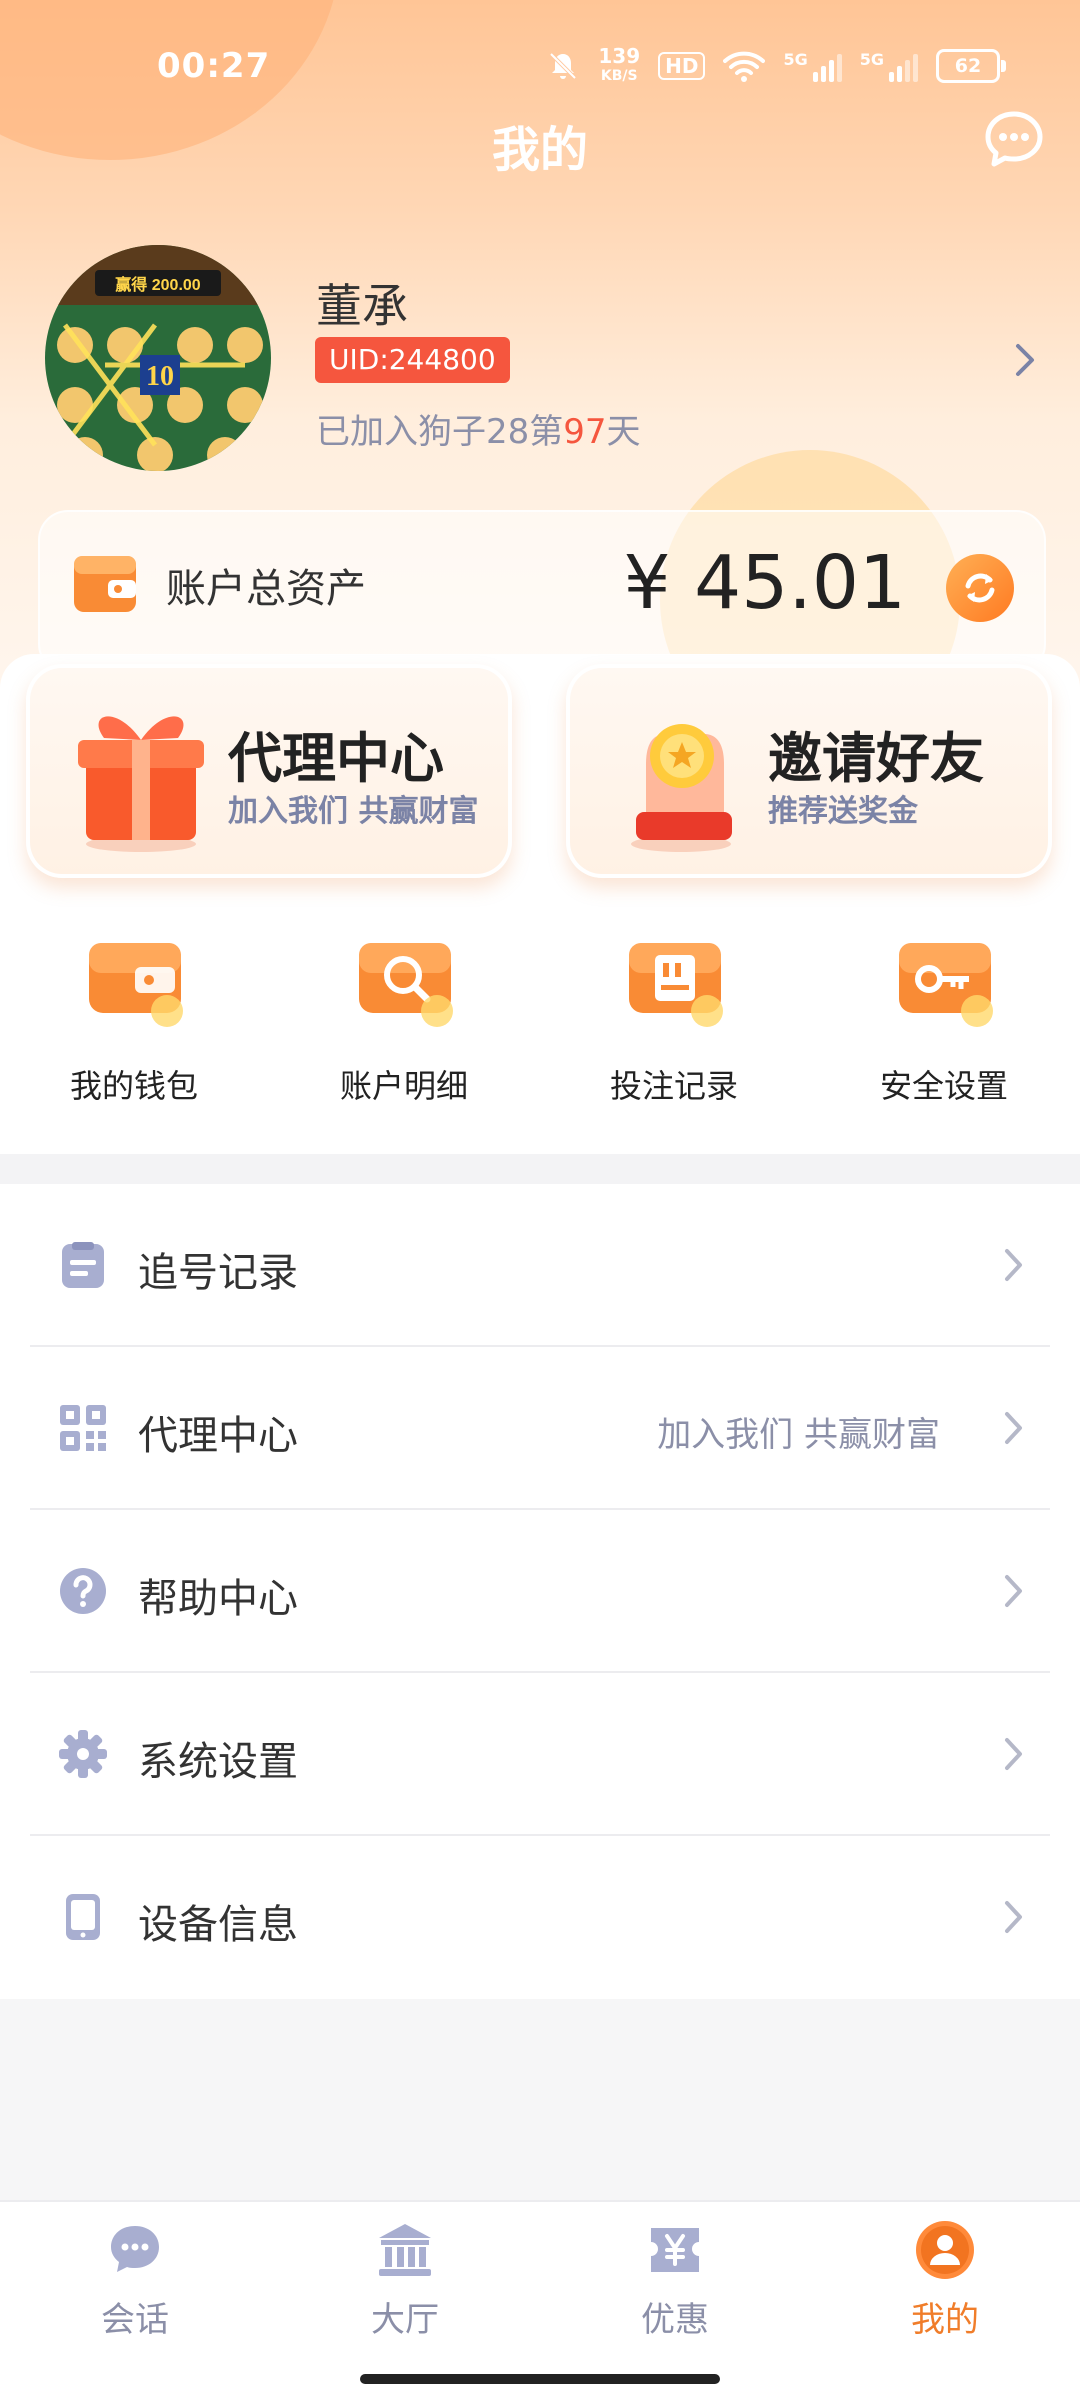 The width and height of the screenshot is (1080, 2402). What do you see at coordinates (218, 1273) in the screenshot?
I see `menu-item-label: 追号记录` at bounding box center [218, 1273].